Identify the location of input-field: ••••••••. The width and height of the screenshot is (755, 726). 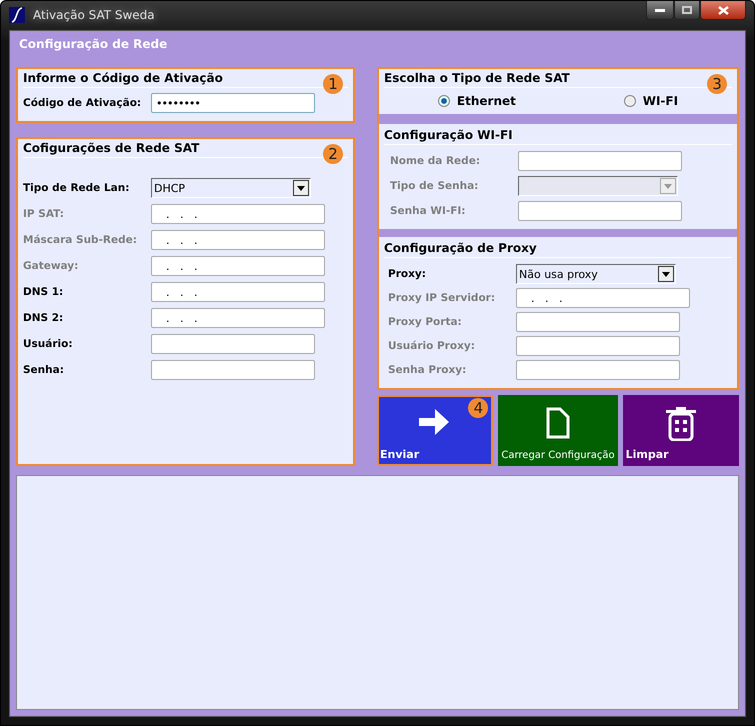
(233, 103).